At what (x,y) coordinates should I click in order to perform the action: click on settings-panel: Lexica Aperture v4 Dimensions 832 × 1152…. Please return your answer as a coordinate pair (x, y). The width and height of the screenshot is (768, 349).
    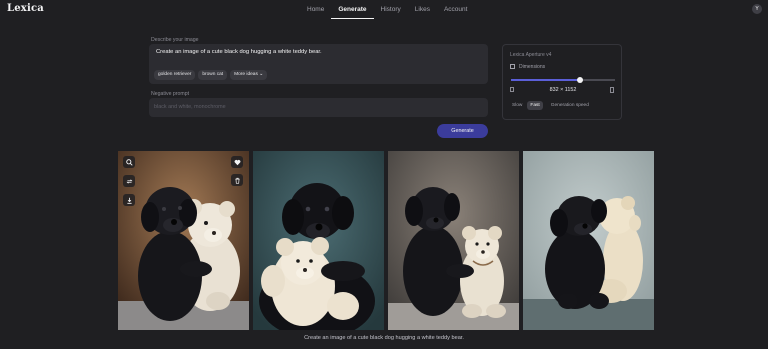
    Looking at the image, I should click on (562, 82).